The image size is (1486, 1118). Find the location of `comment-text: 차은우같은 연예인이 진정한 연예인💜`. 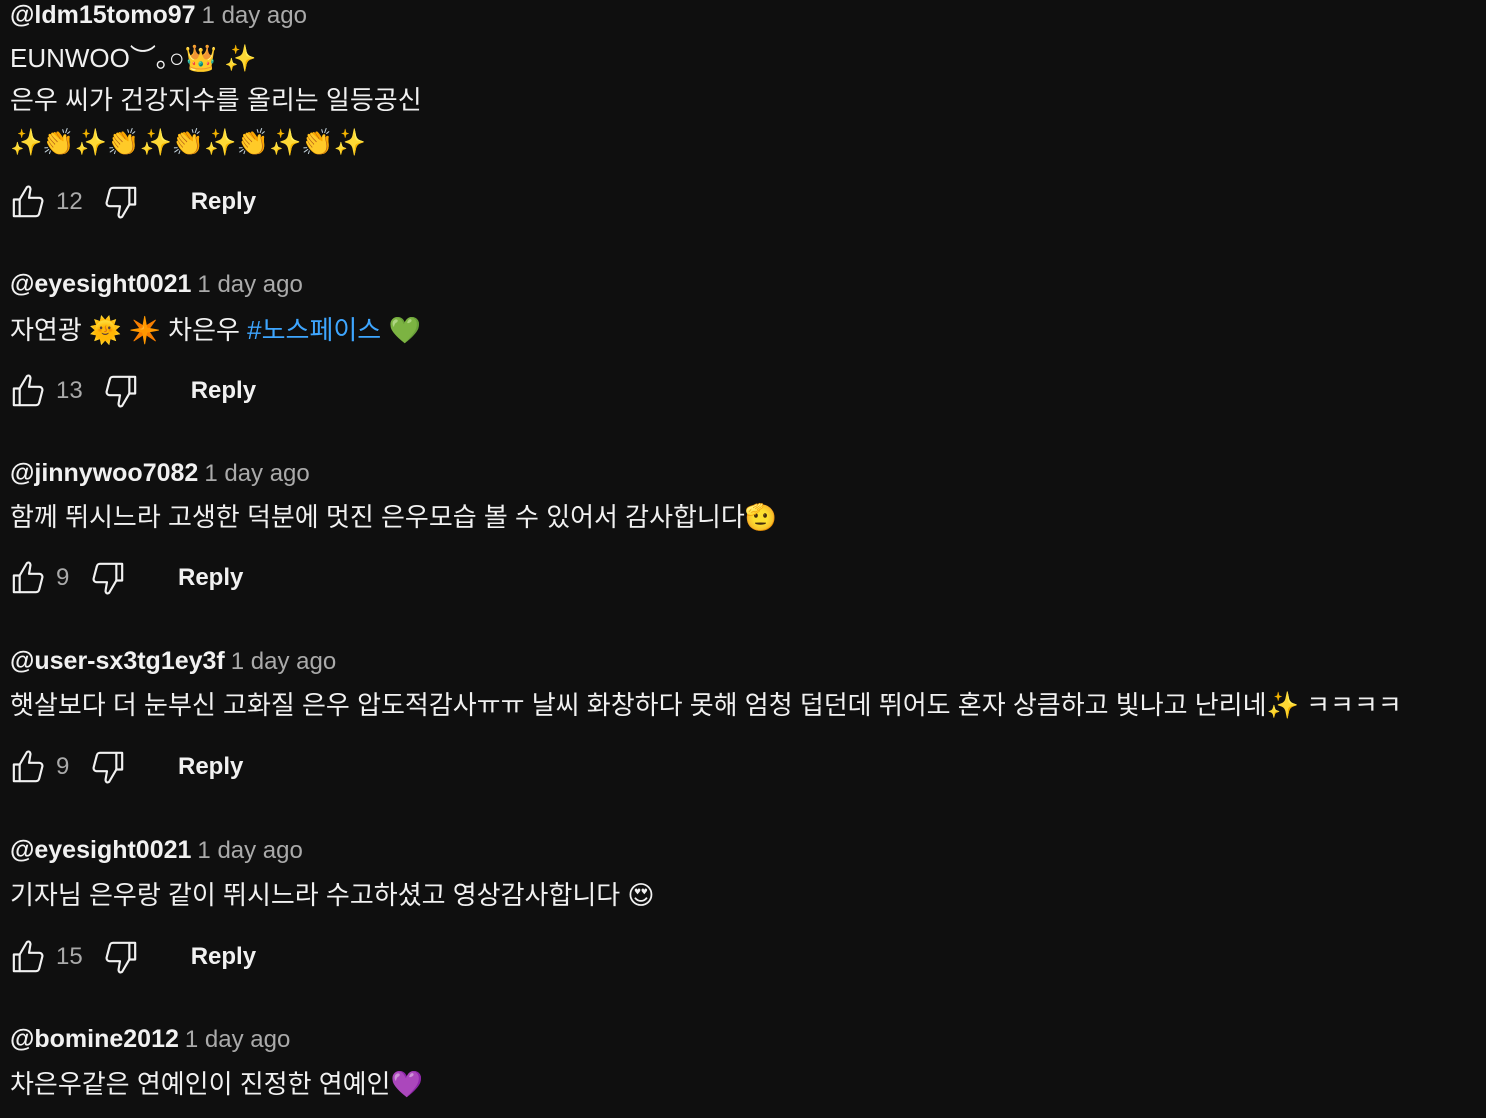

comment-text: 차은우같은 연예인이 진정한 연예인💜 is located at coordinates (216, 1084).